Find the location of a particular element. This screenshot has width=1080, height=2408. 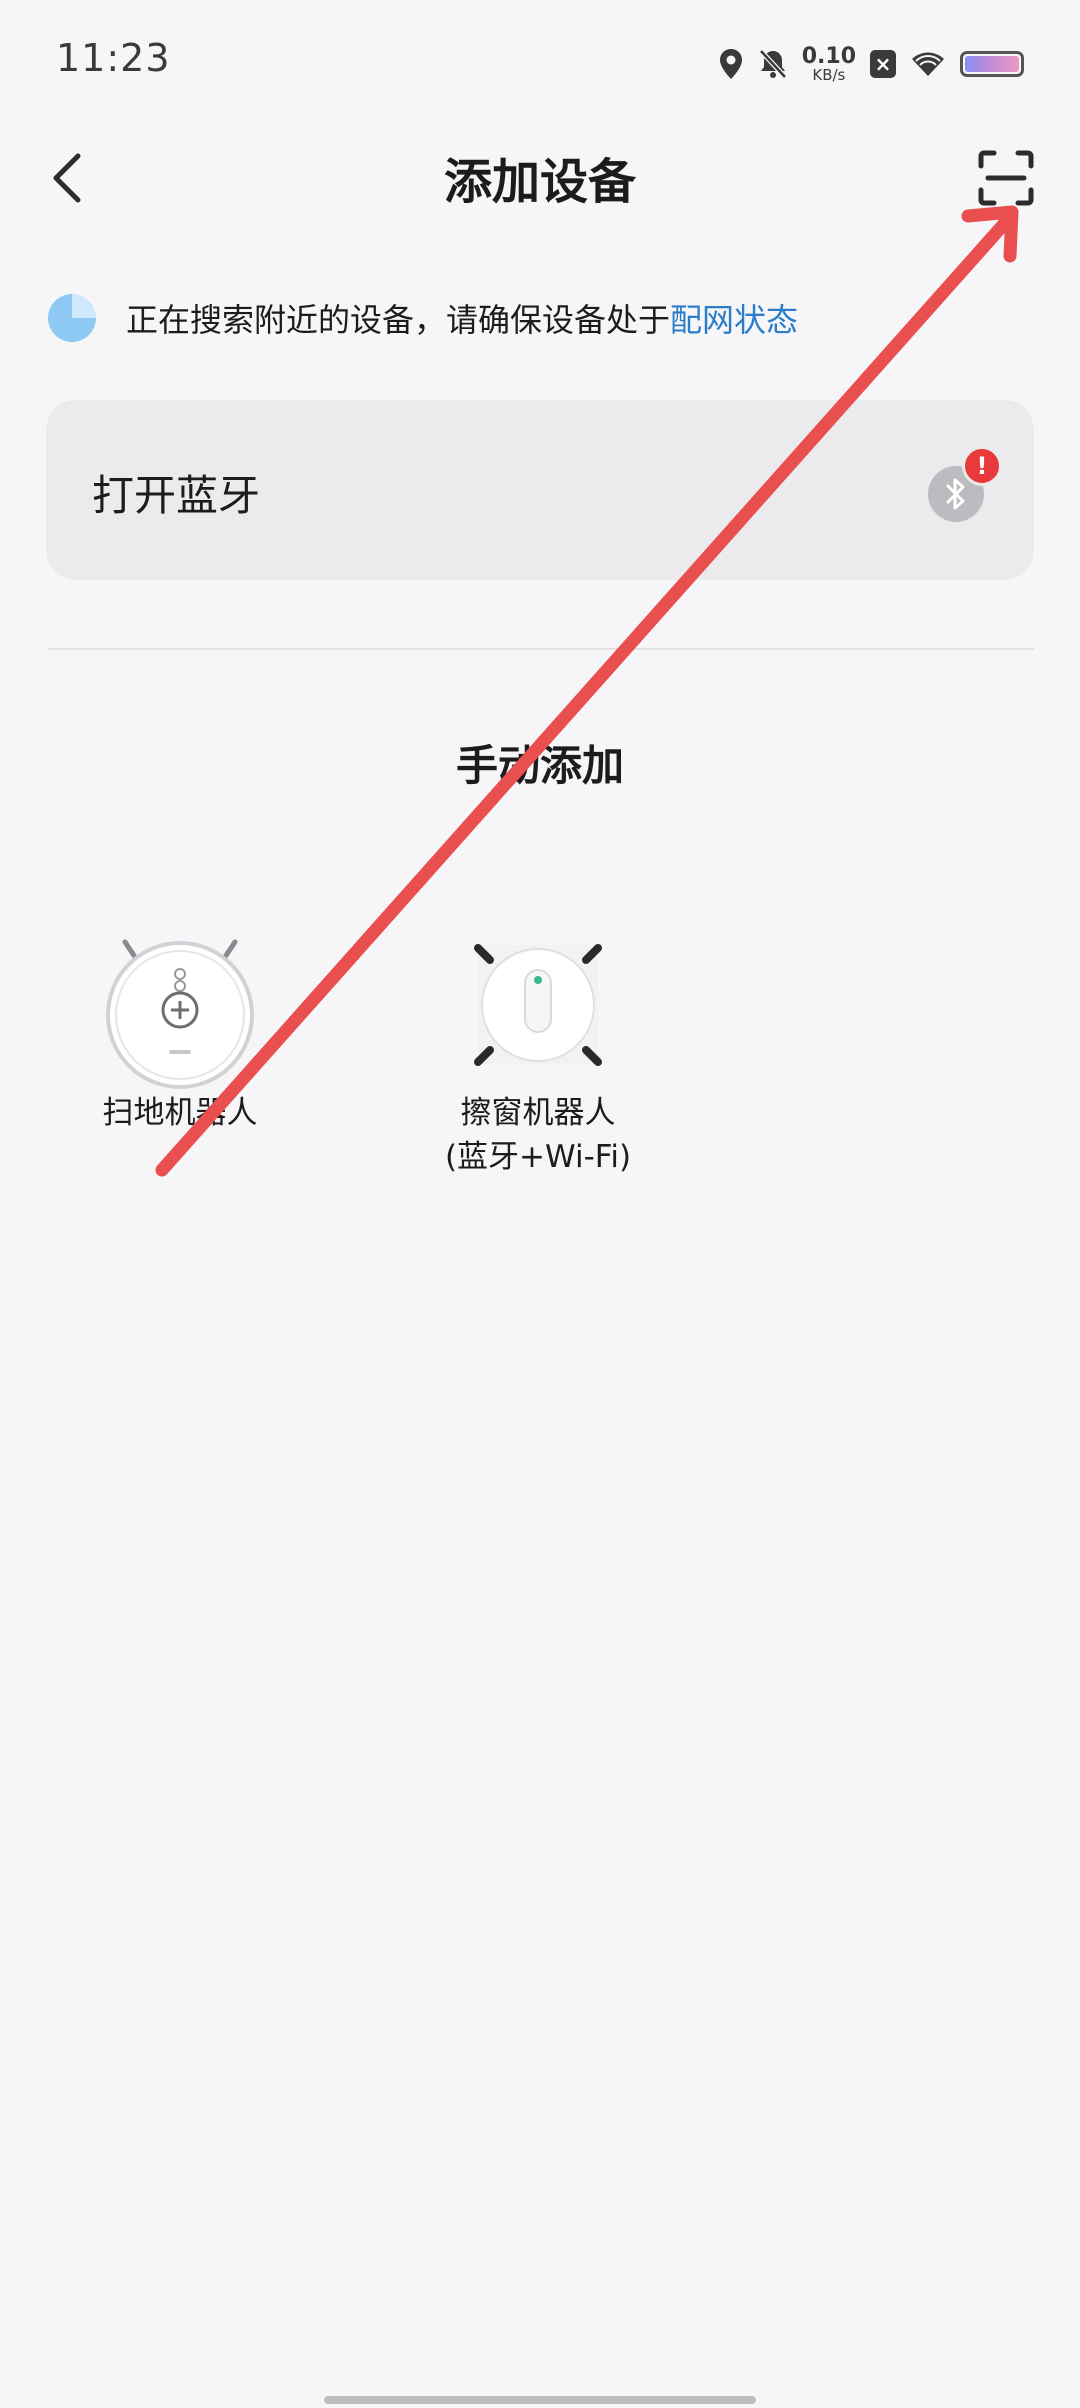

page-title: 添加设备 is located at coordinates (539, 182).